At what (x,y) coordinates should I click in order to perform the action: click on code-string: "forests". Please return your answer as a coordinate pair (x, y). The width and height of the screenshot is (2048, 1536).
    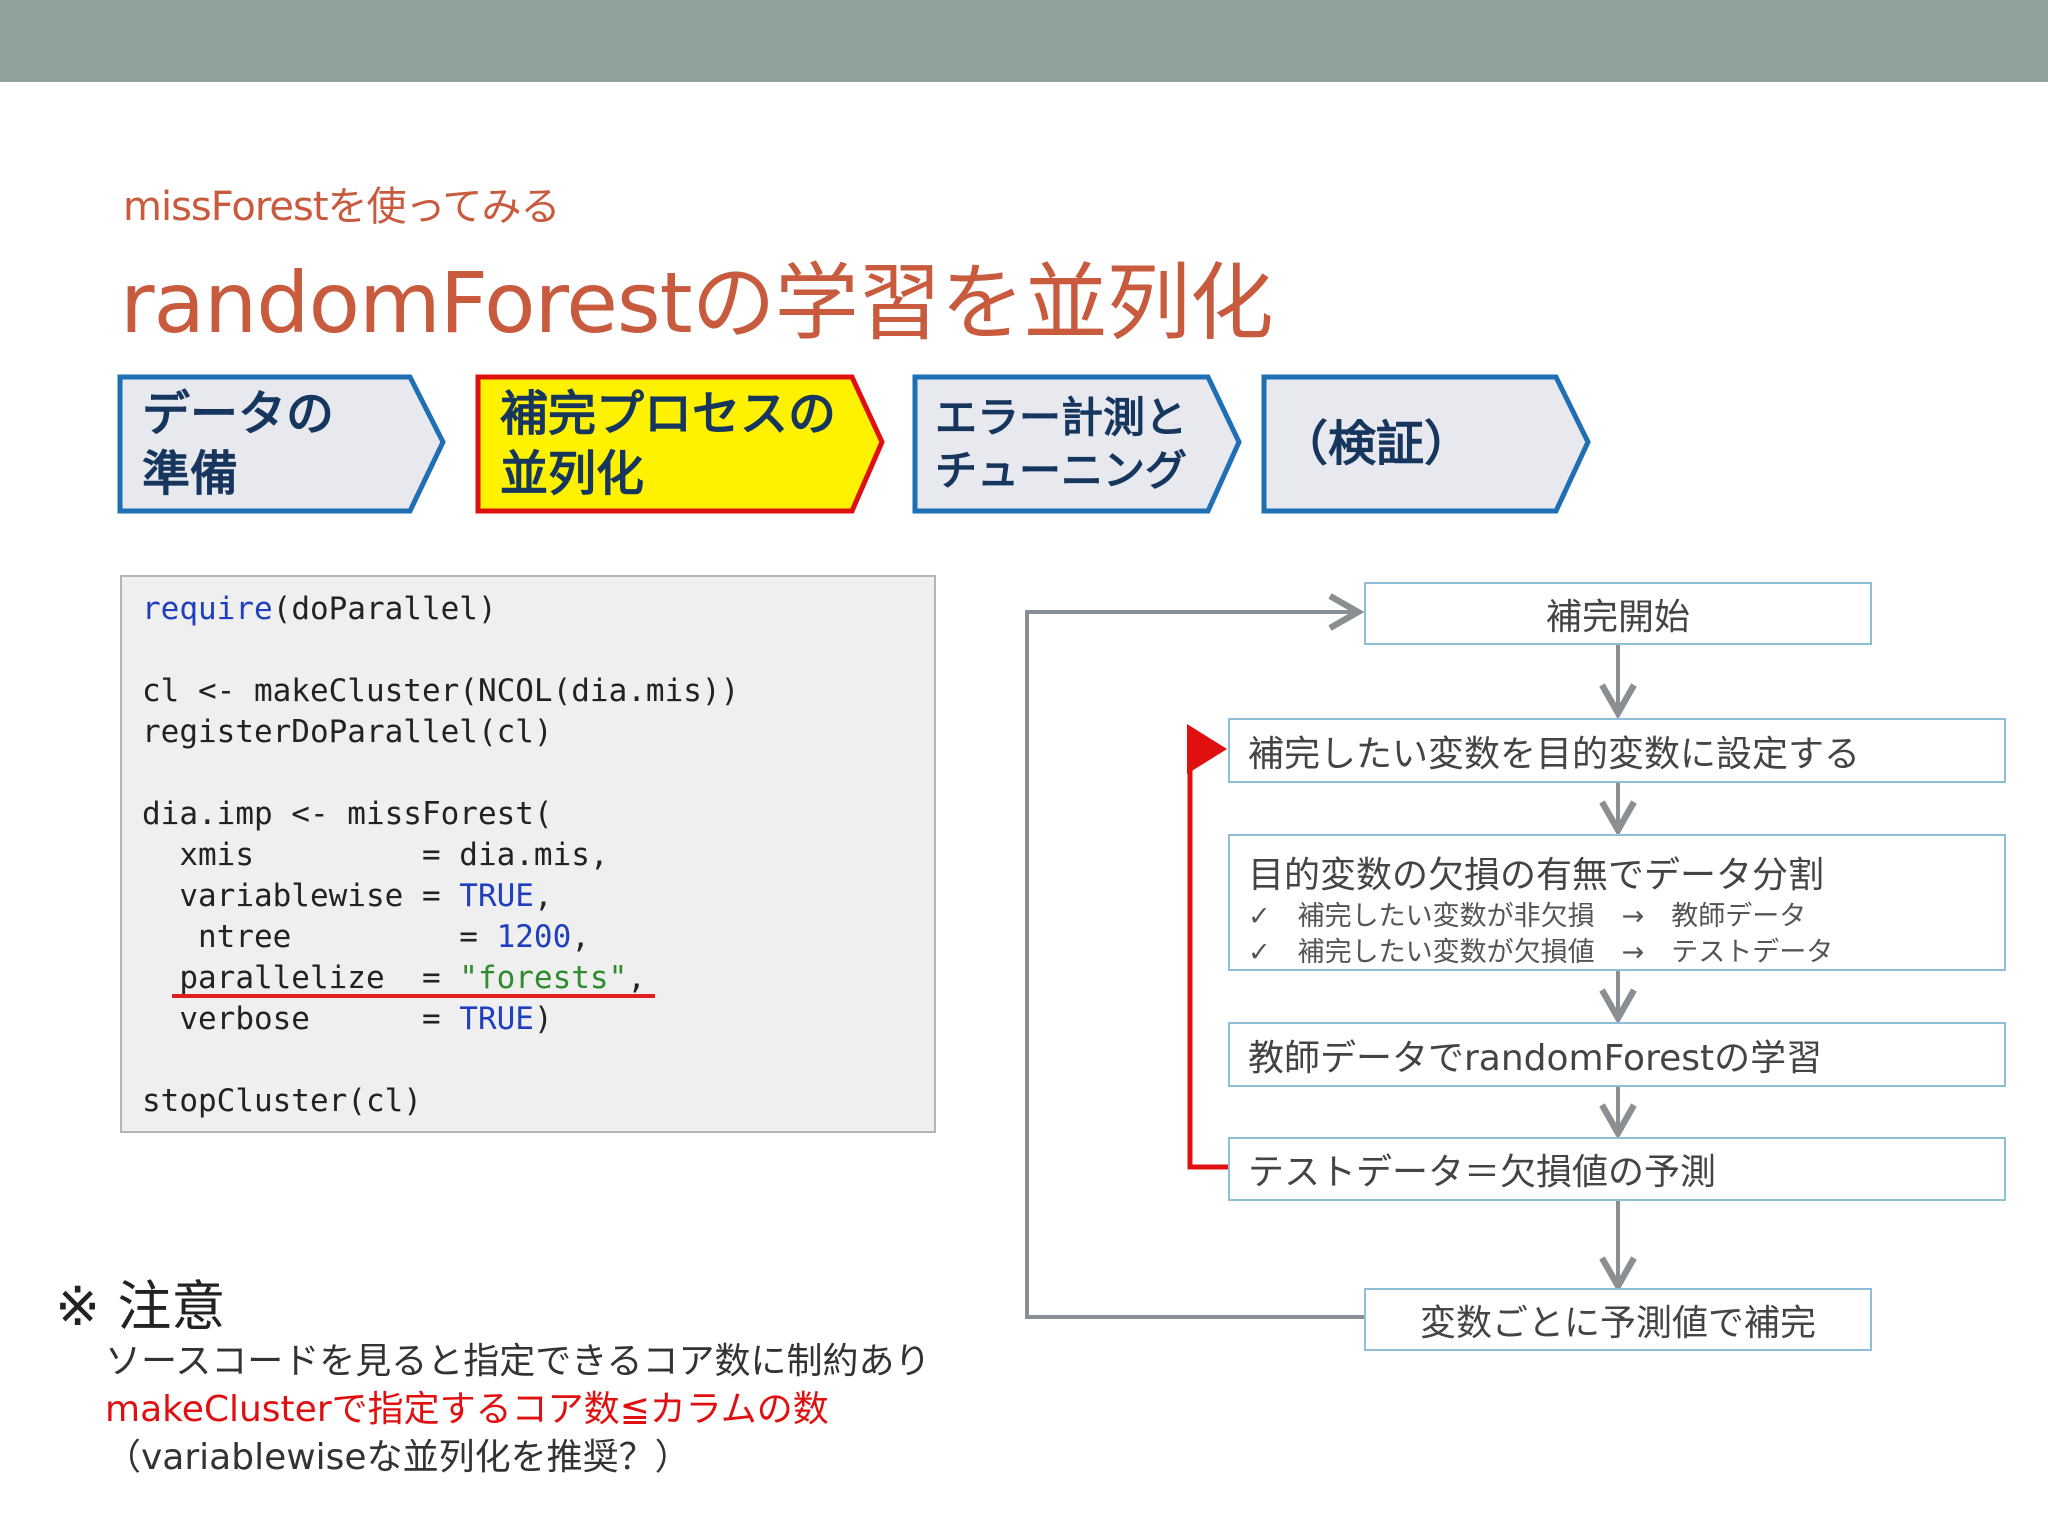
    Looking at the image, I should click on (543, 978).